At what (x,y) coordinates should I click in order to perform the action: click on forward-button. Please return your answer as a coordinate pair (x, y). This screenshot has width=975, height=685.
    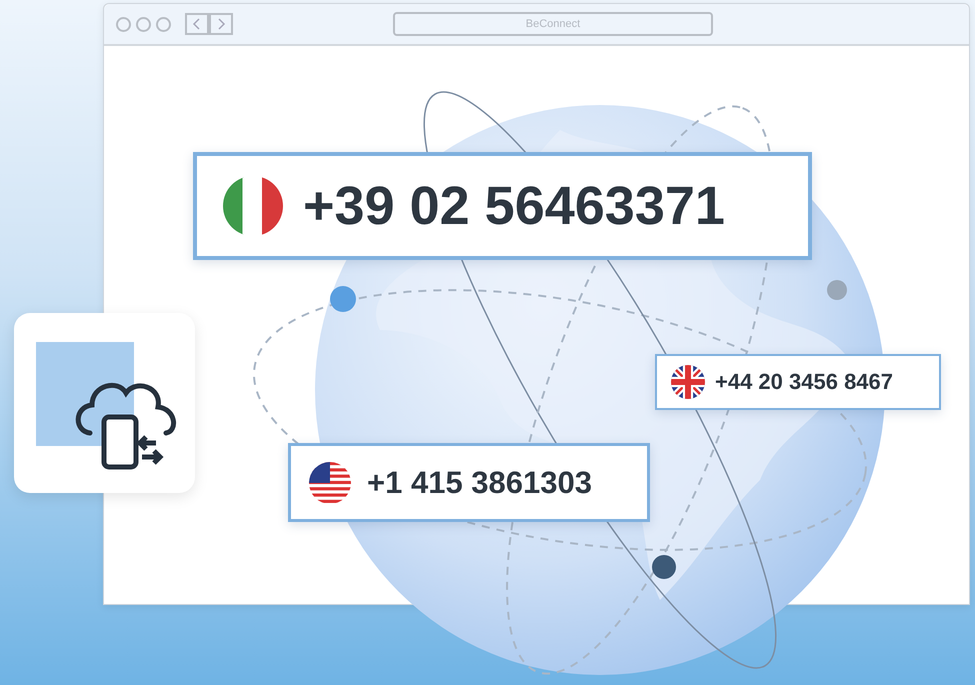
    Looking at the image, I should click on (221, 24).